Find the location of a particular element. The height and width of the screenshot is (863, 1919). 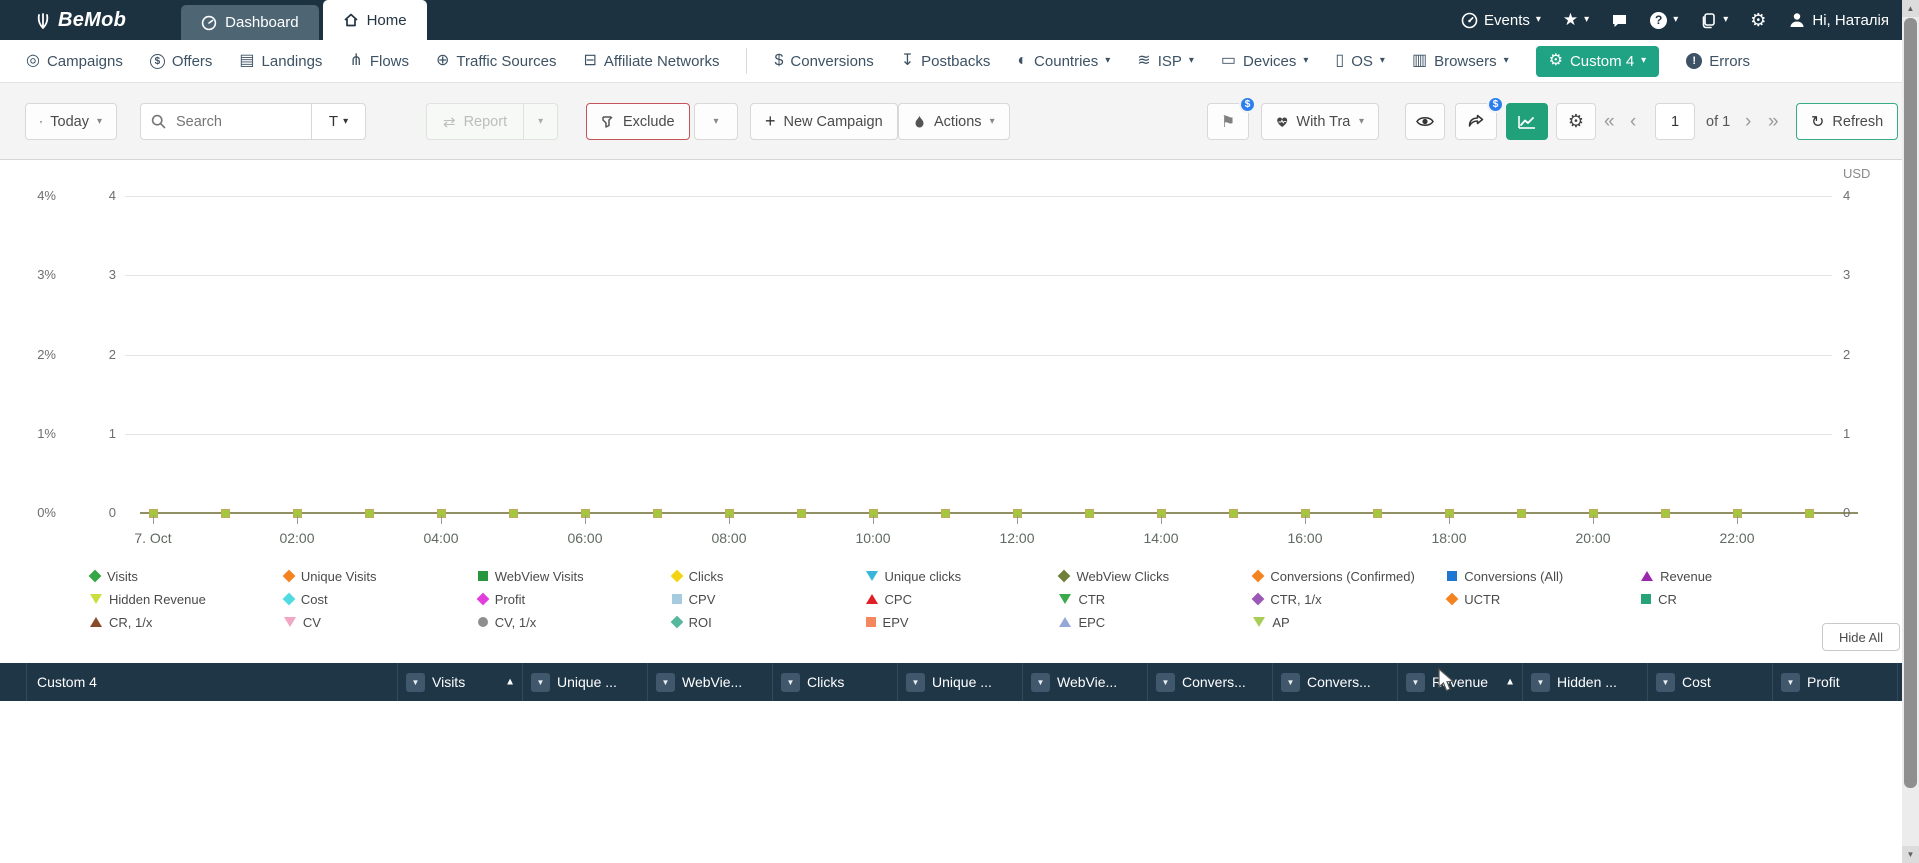

table-settings-button: ⚙ is located at coordinates (1576, 121).